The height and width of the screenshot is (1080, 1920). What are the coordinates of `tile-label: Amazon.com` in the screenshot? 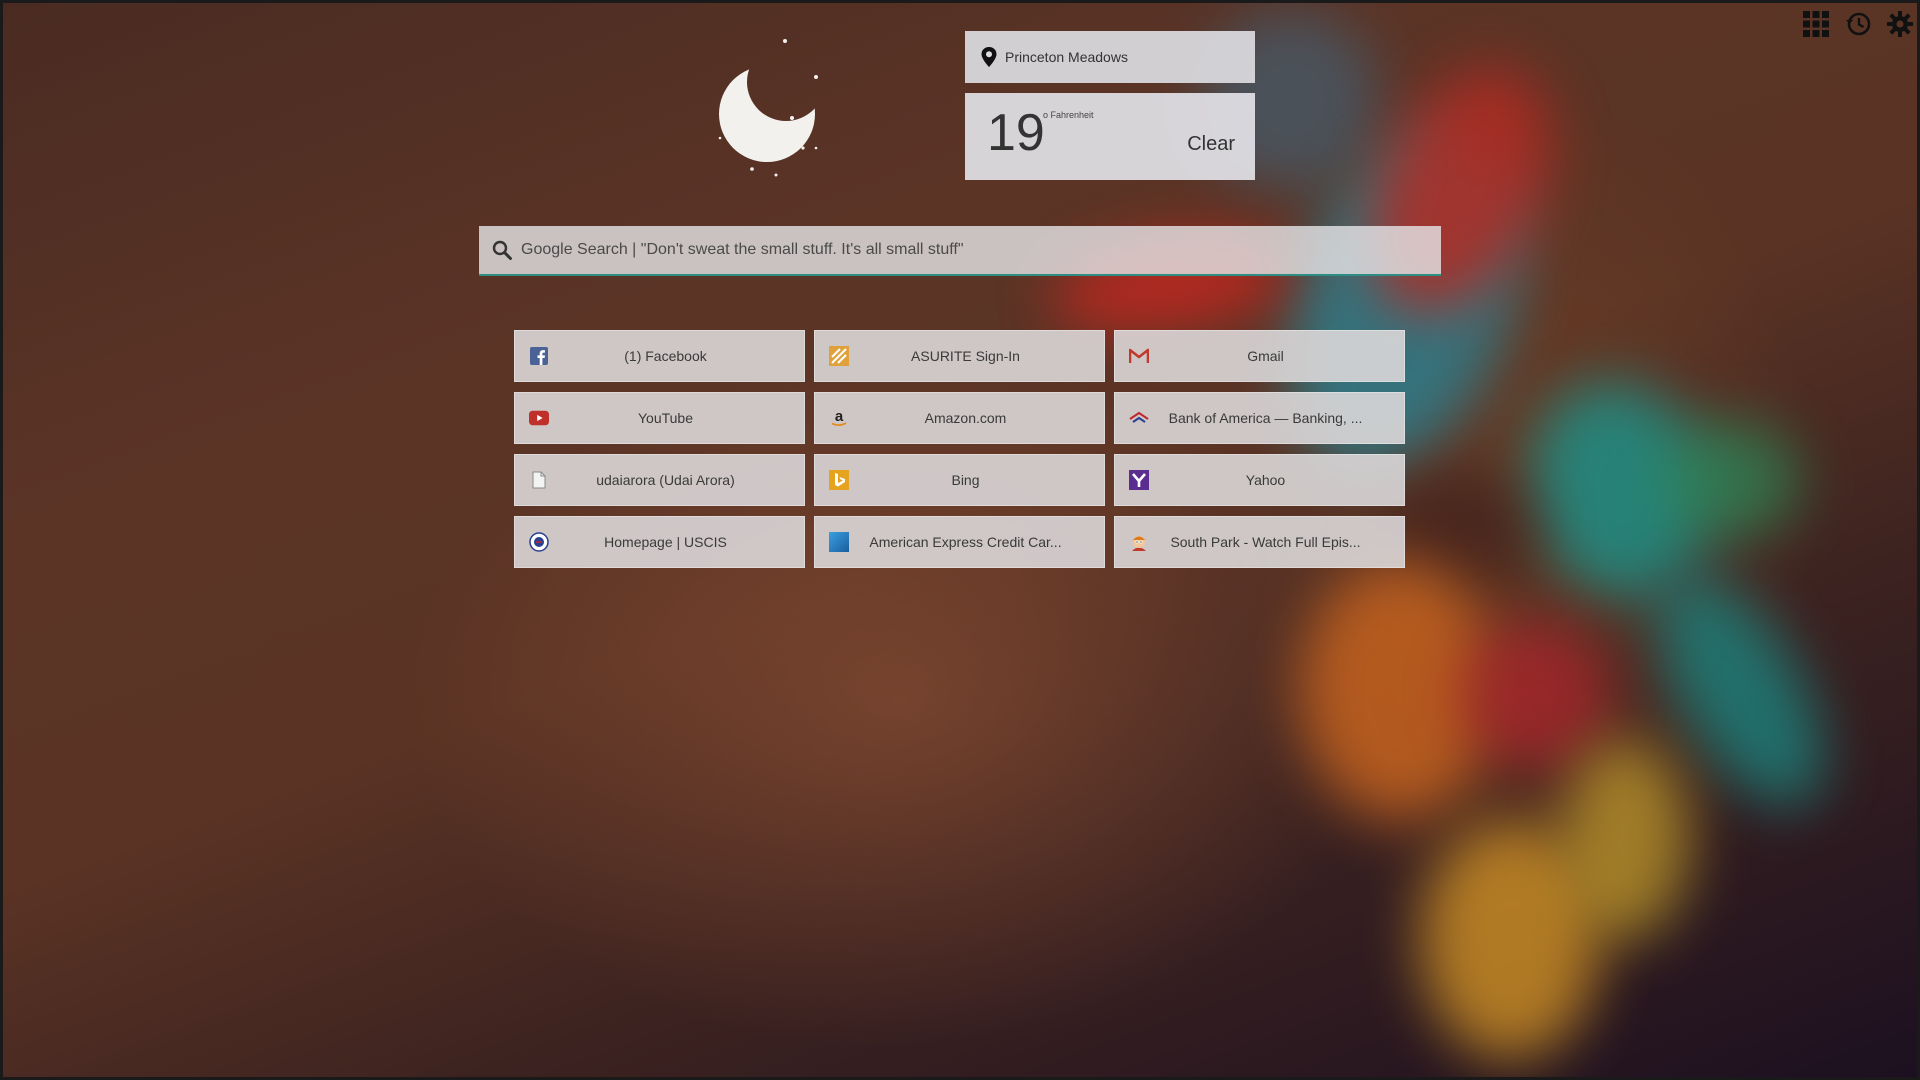 It's located at (965, 418).